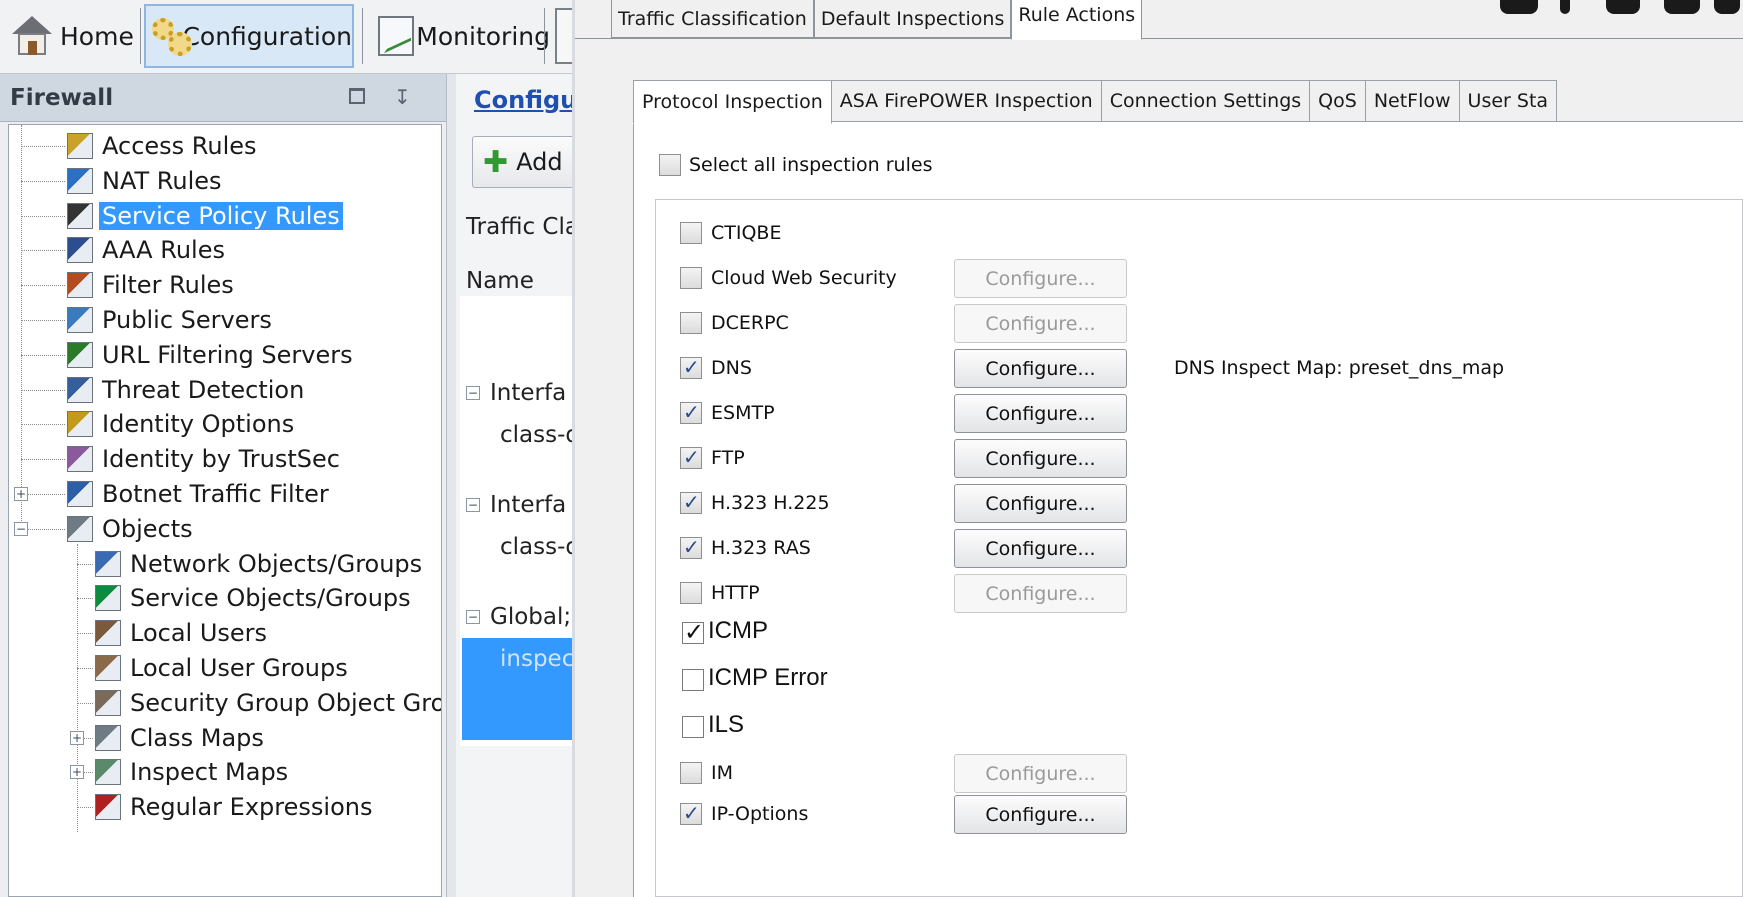 This screenshot has height=897, width=1743. Describe the element at coordinates (1412, 101) in the screenshot. I see `tab-netflow: NetFlow` at that location.